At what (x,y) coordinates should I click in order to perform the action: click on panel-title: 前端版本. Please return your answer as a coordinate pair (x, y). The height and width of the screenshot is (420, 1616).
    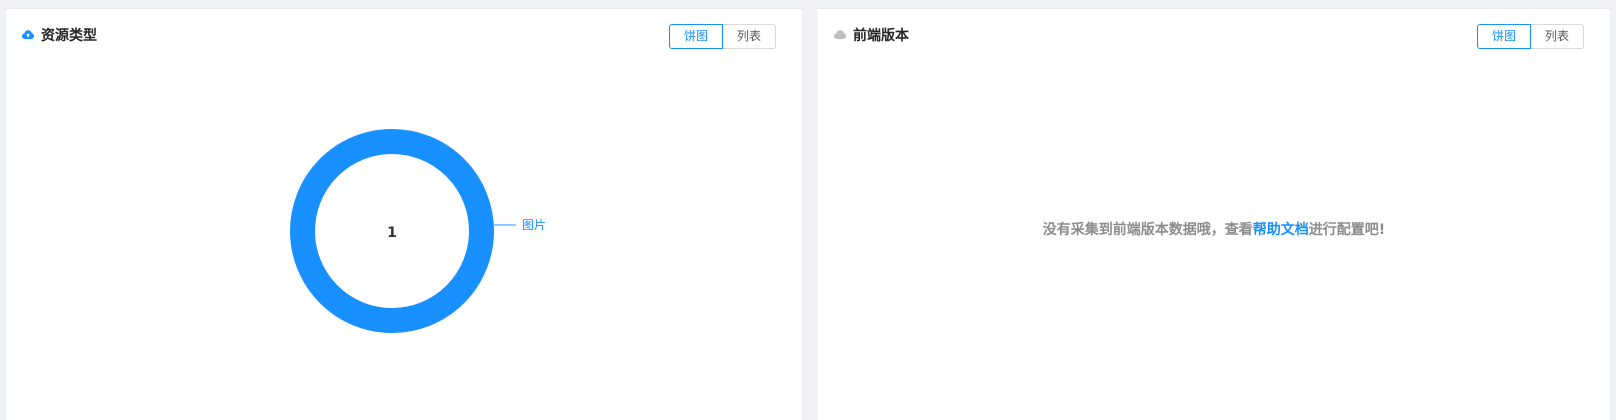
    Looking at the image, I should click on (871, 35).